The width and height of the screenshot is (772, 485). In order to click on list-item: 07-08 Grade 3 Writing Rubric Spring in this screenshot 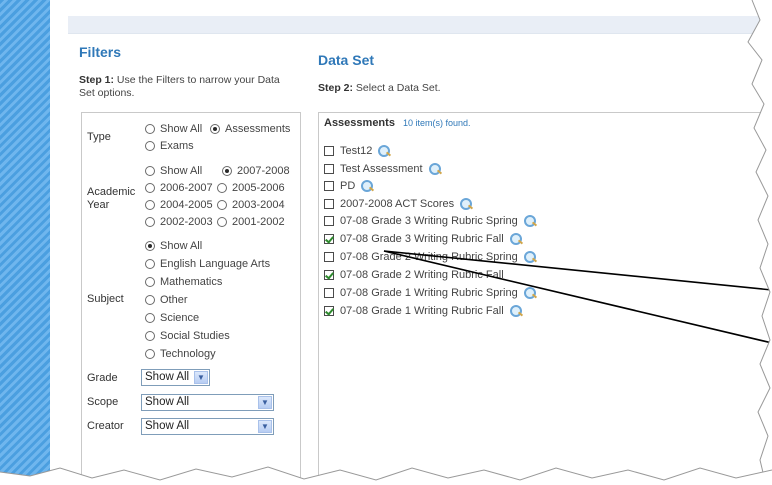, I will do `click(430, 221)`.